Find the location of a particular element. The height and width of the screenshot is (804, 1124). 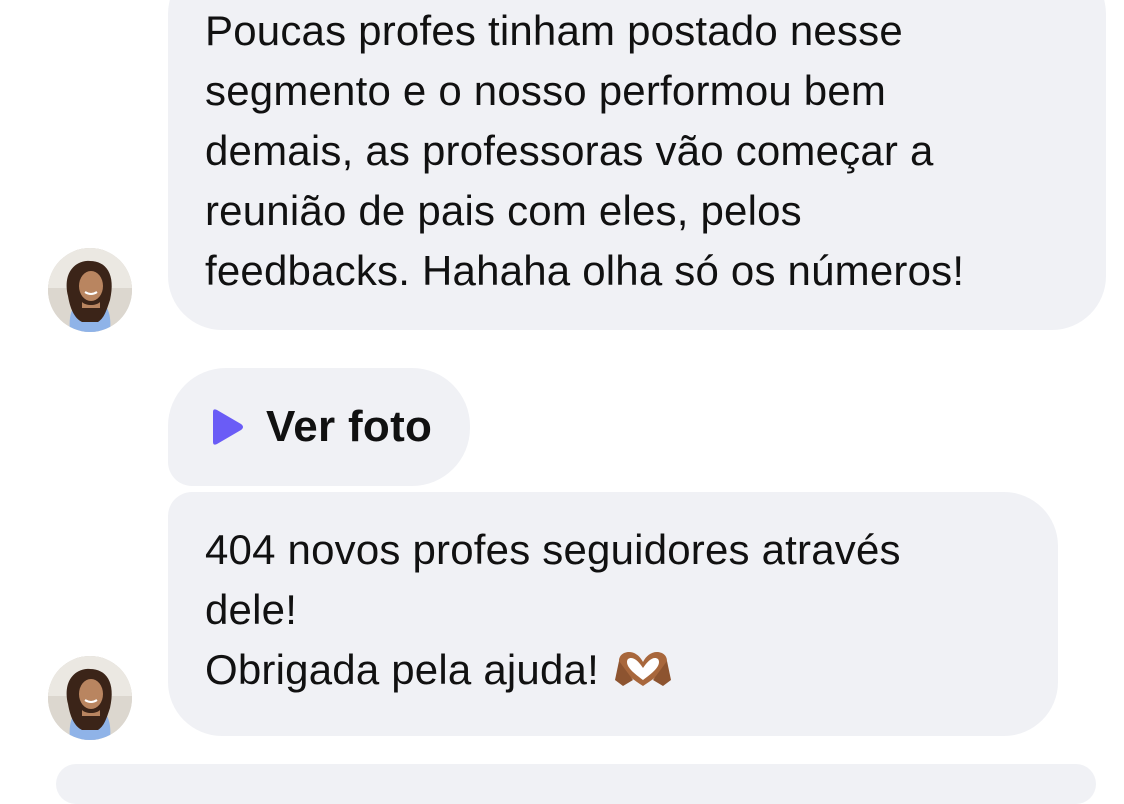

view-photo-button: Ver foto is located at coordinates (320, 427).